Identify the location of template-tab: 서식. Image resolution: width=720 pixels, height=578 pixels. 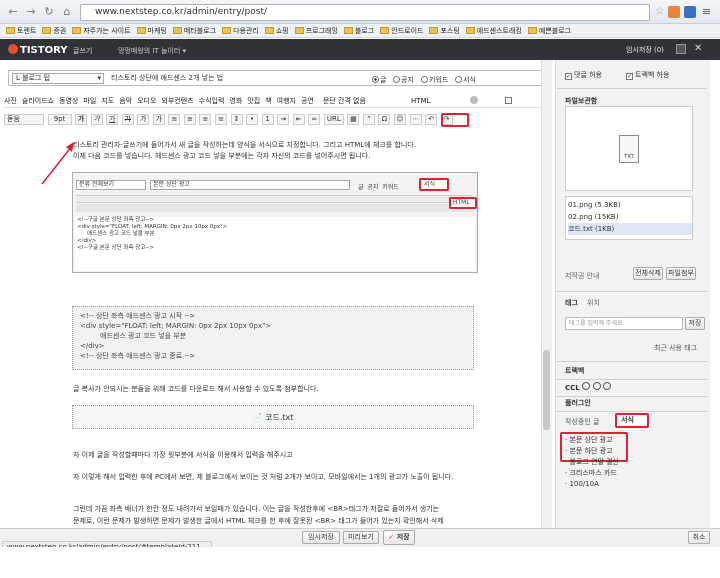
(632, 420).